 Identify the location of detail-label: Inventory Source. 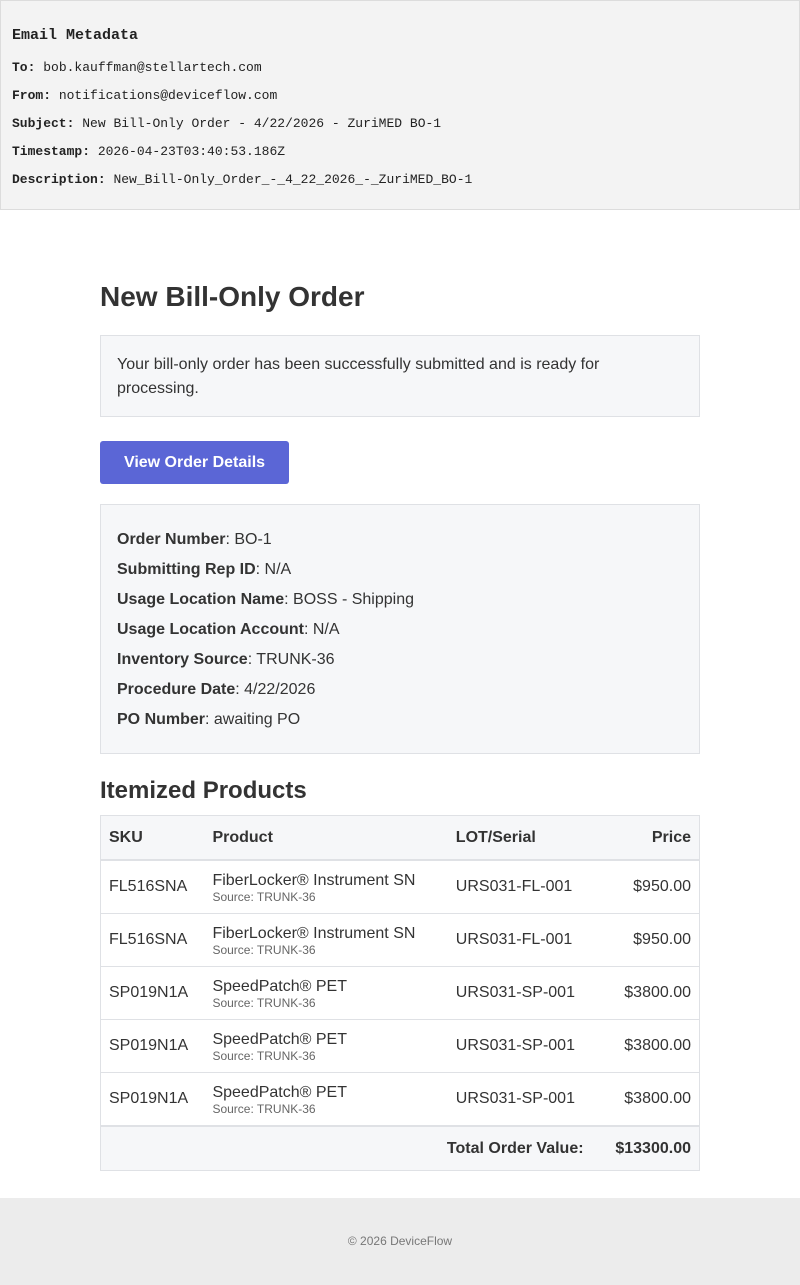
(182, 659).